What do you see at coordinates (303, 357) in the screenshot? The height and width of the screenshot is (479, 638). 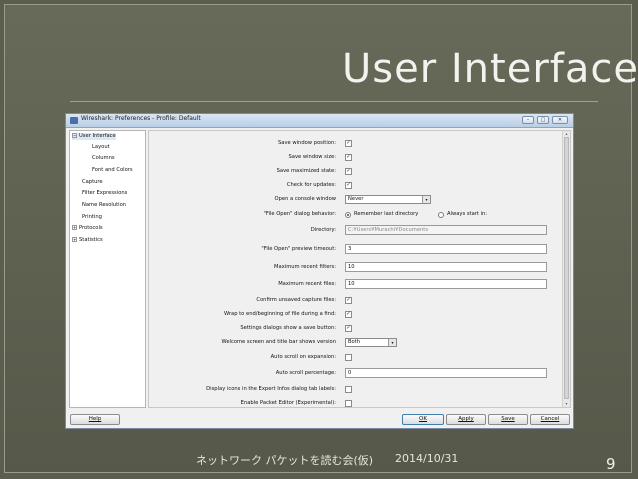 I see `auto-scroll-expansion-label: Auto scroll on expansion:` at bounding box center [303, 357].